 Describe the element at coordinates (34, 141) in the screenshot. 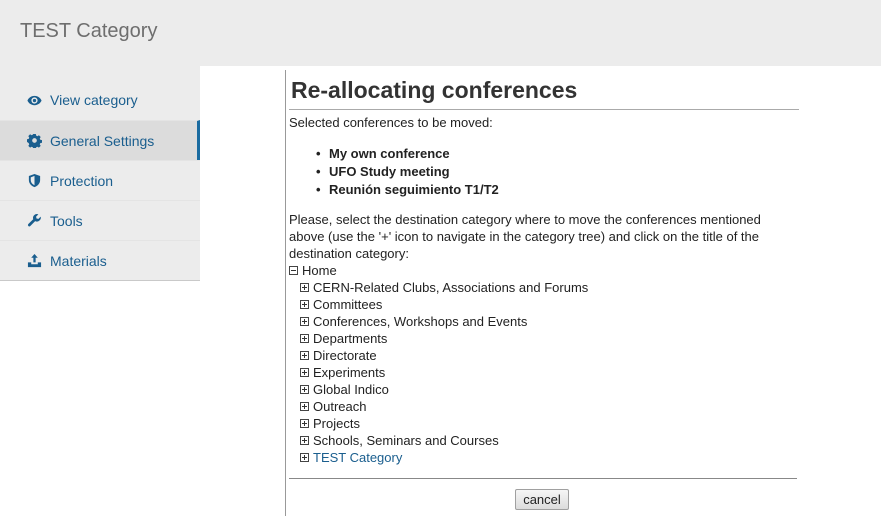

I see `gear-icon` at that location.